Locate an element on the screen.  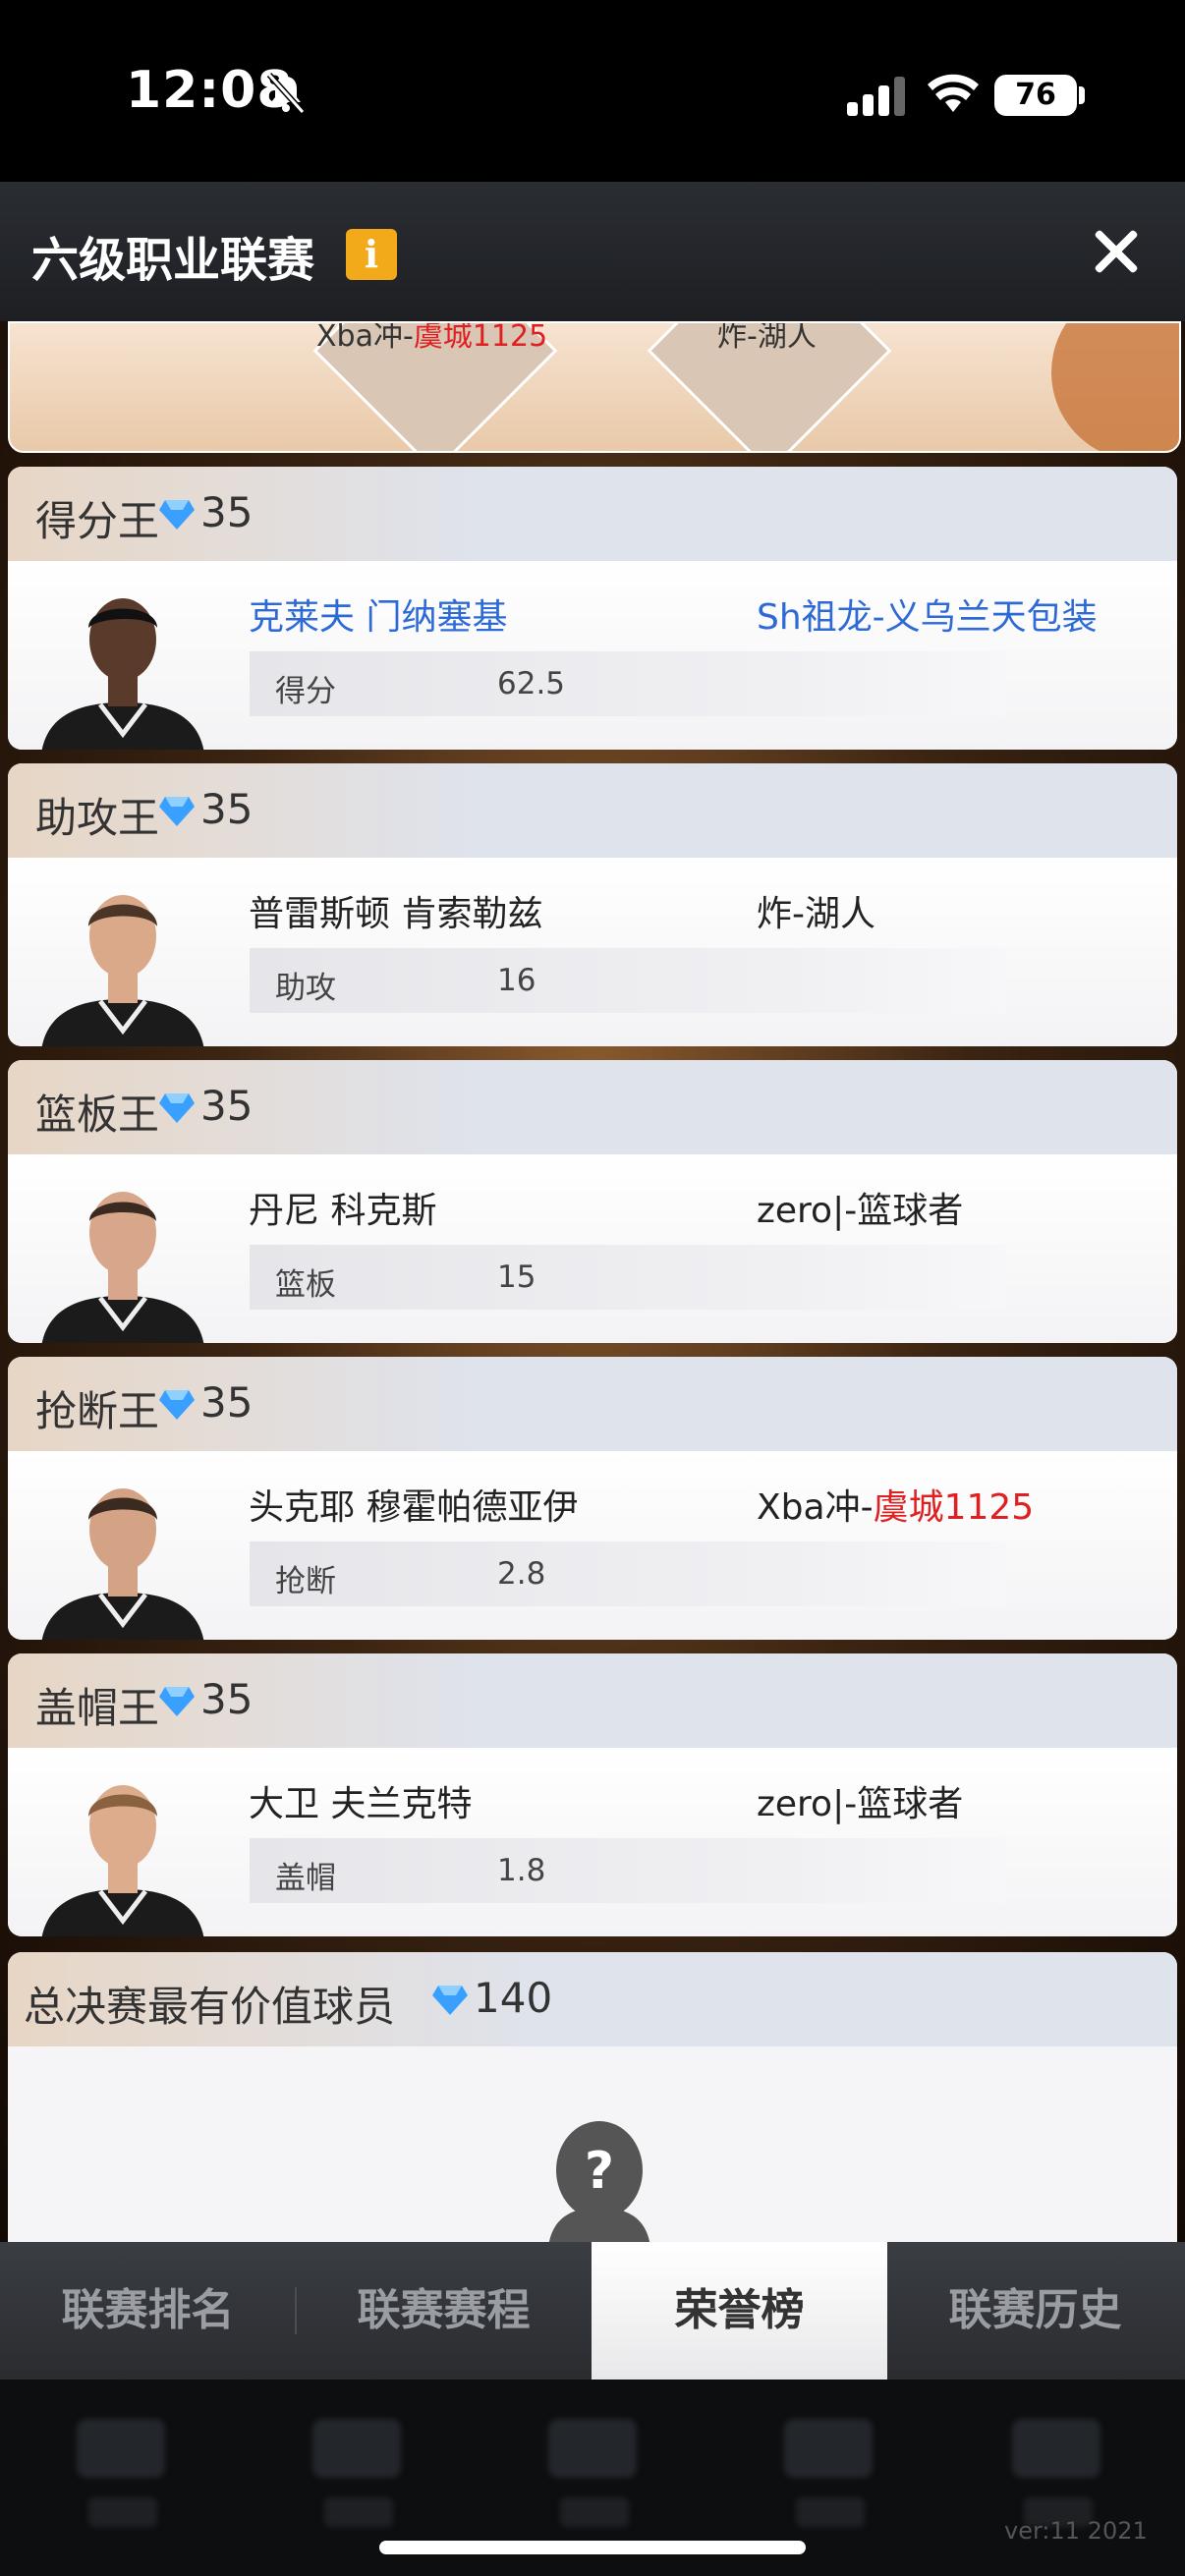
award-card-assists: 助攻王 35 普雷斯顿 肯索勒兹 炸-湖人 助攻 16 is located at coordinates (592, 904).